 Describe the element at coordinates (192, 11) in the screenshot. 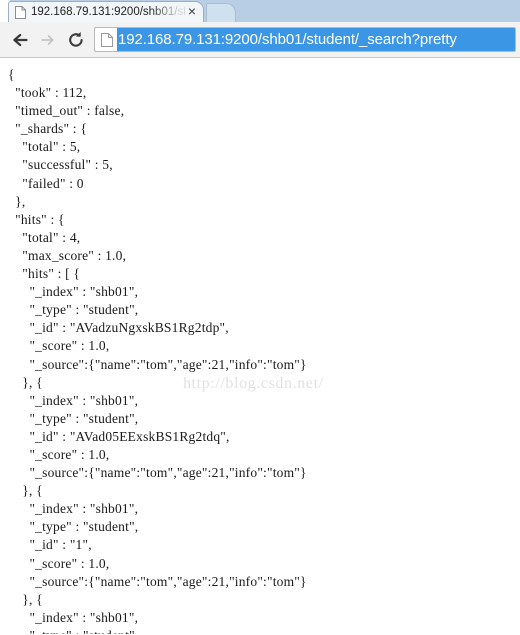

I see `close-icon: ×` at that location.